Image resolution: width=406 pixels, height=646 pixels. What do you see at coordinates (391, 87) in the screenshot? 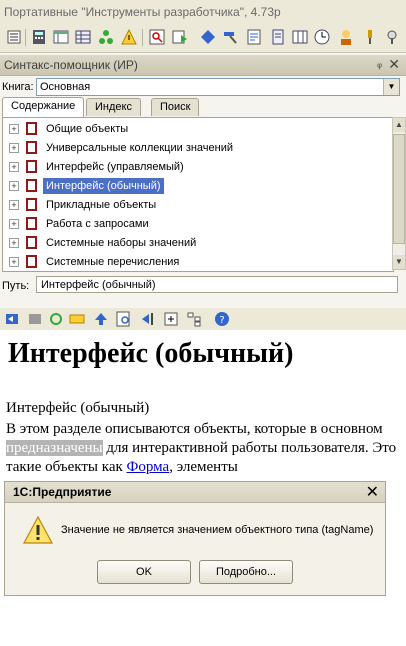
I see `chevron-down-icon: ▼` at bounding box center [391, 87].